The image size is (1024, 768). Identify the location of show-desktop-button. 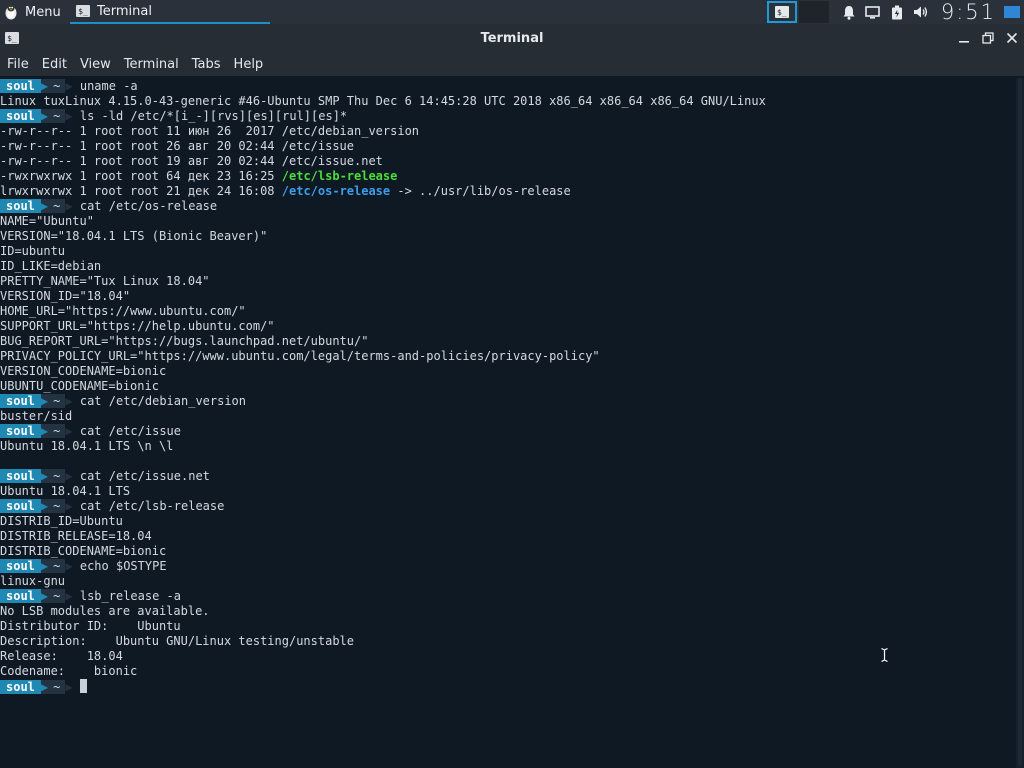
(1012, 12).